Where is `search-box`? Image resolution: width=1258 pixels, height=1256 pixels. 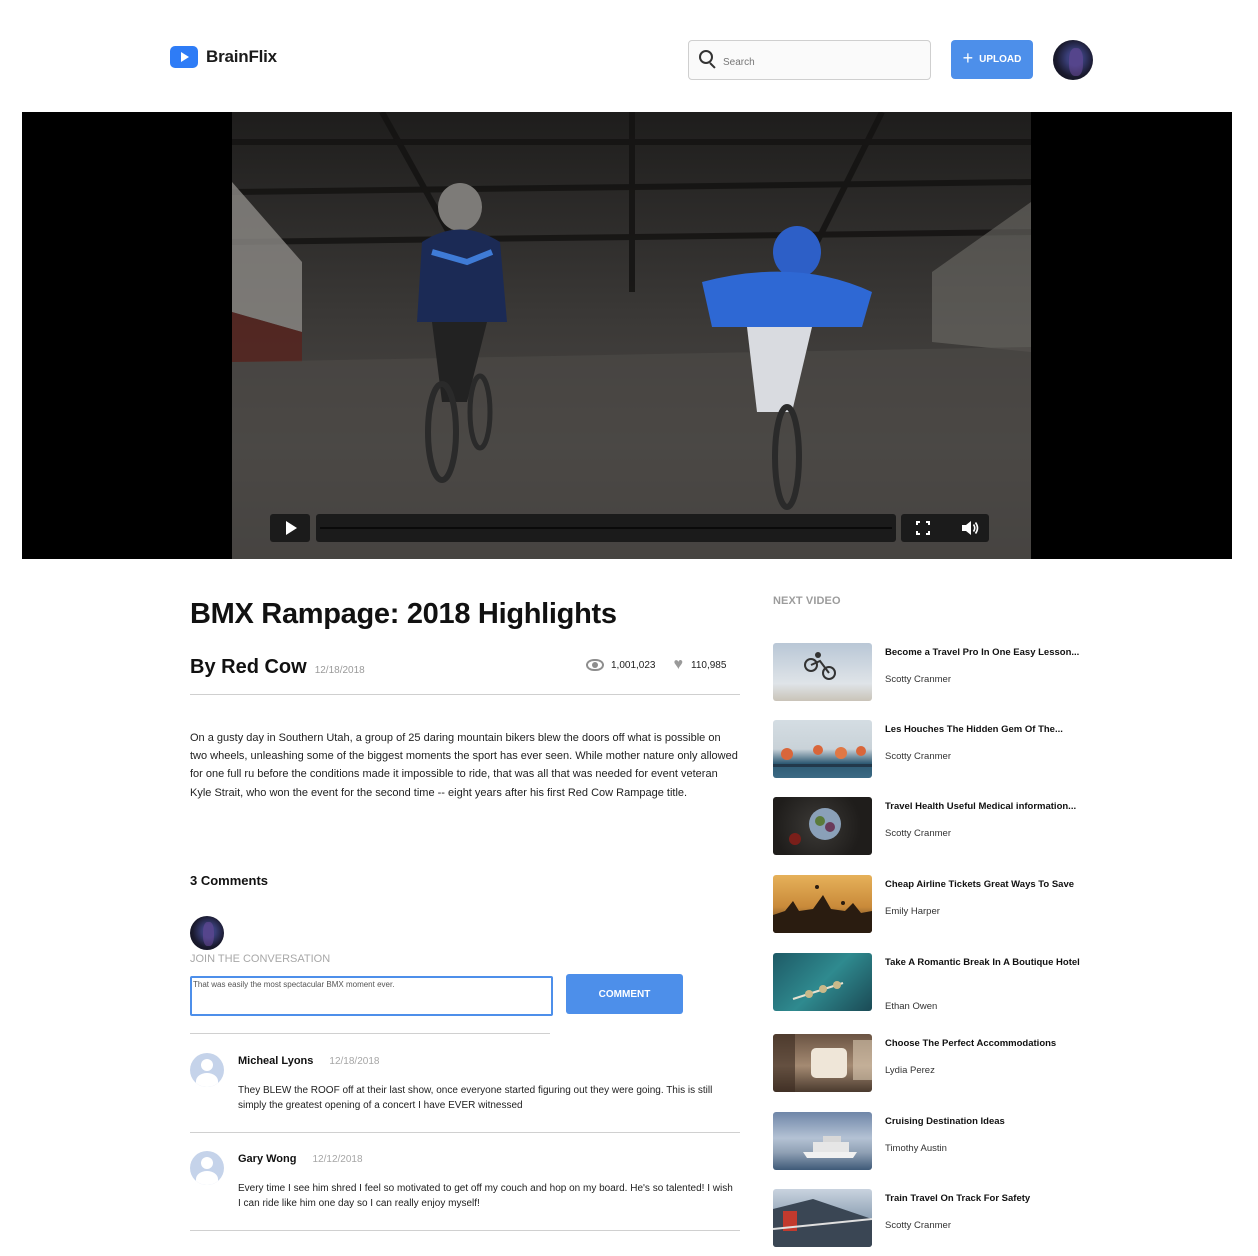 search-box is located at coordinates (809, 60).